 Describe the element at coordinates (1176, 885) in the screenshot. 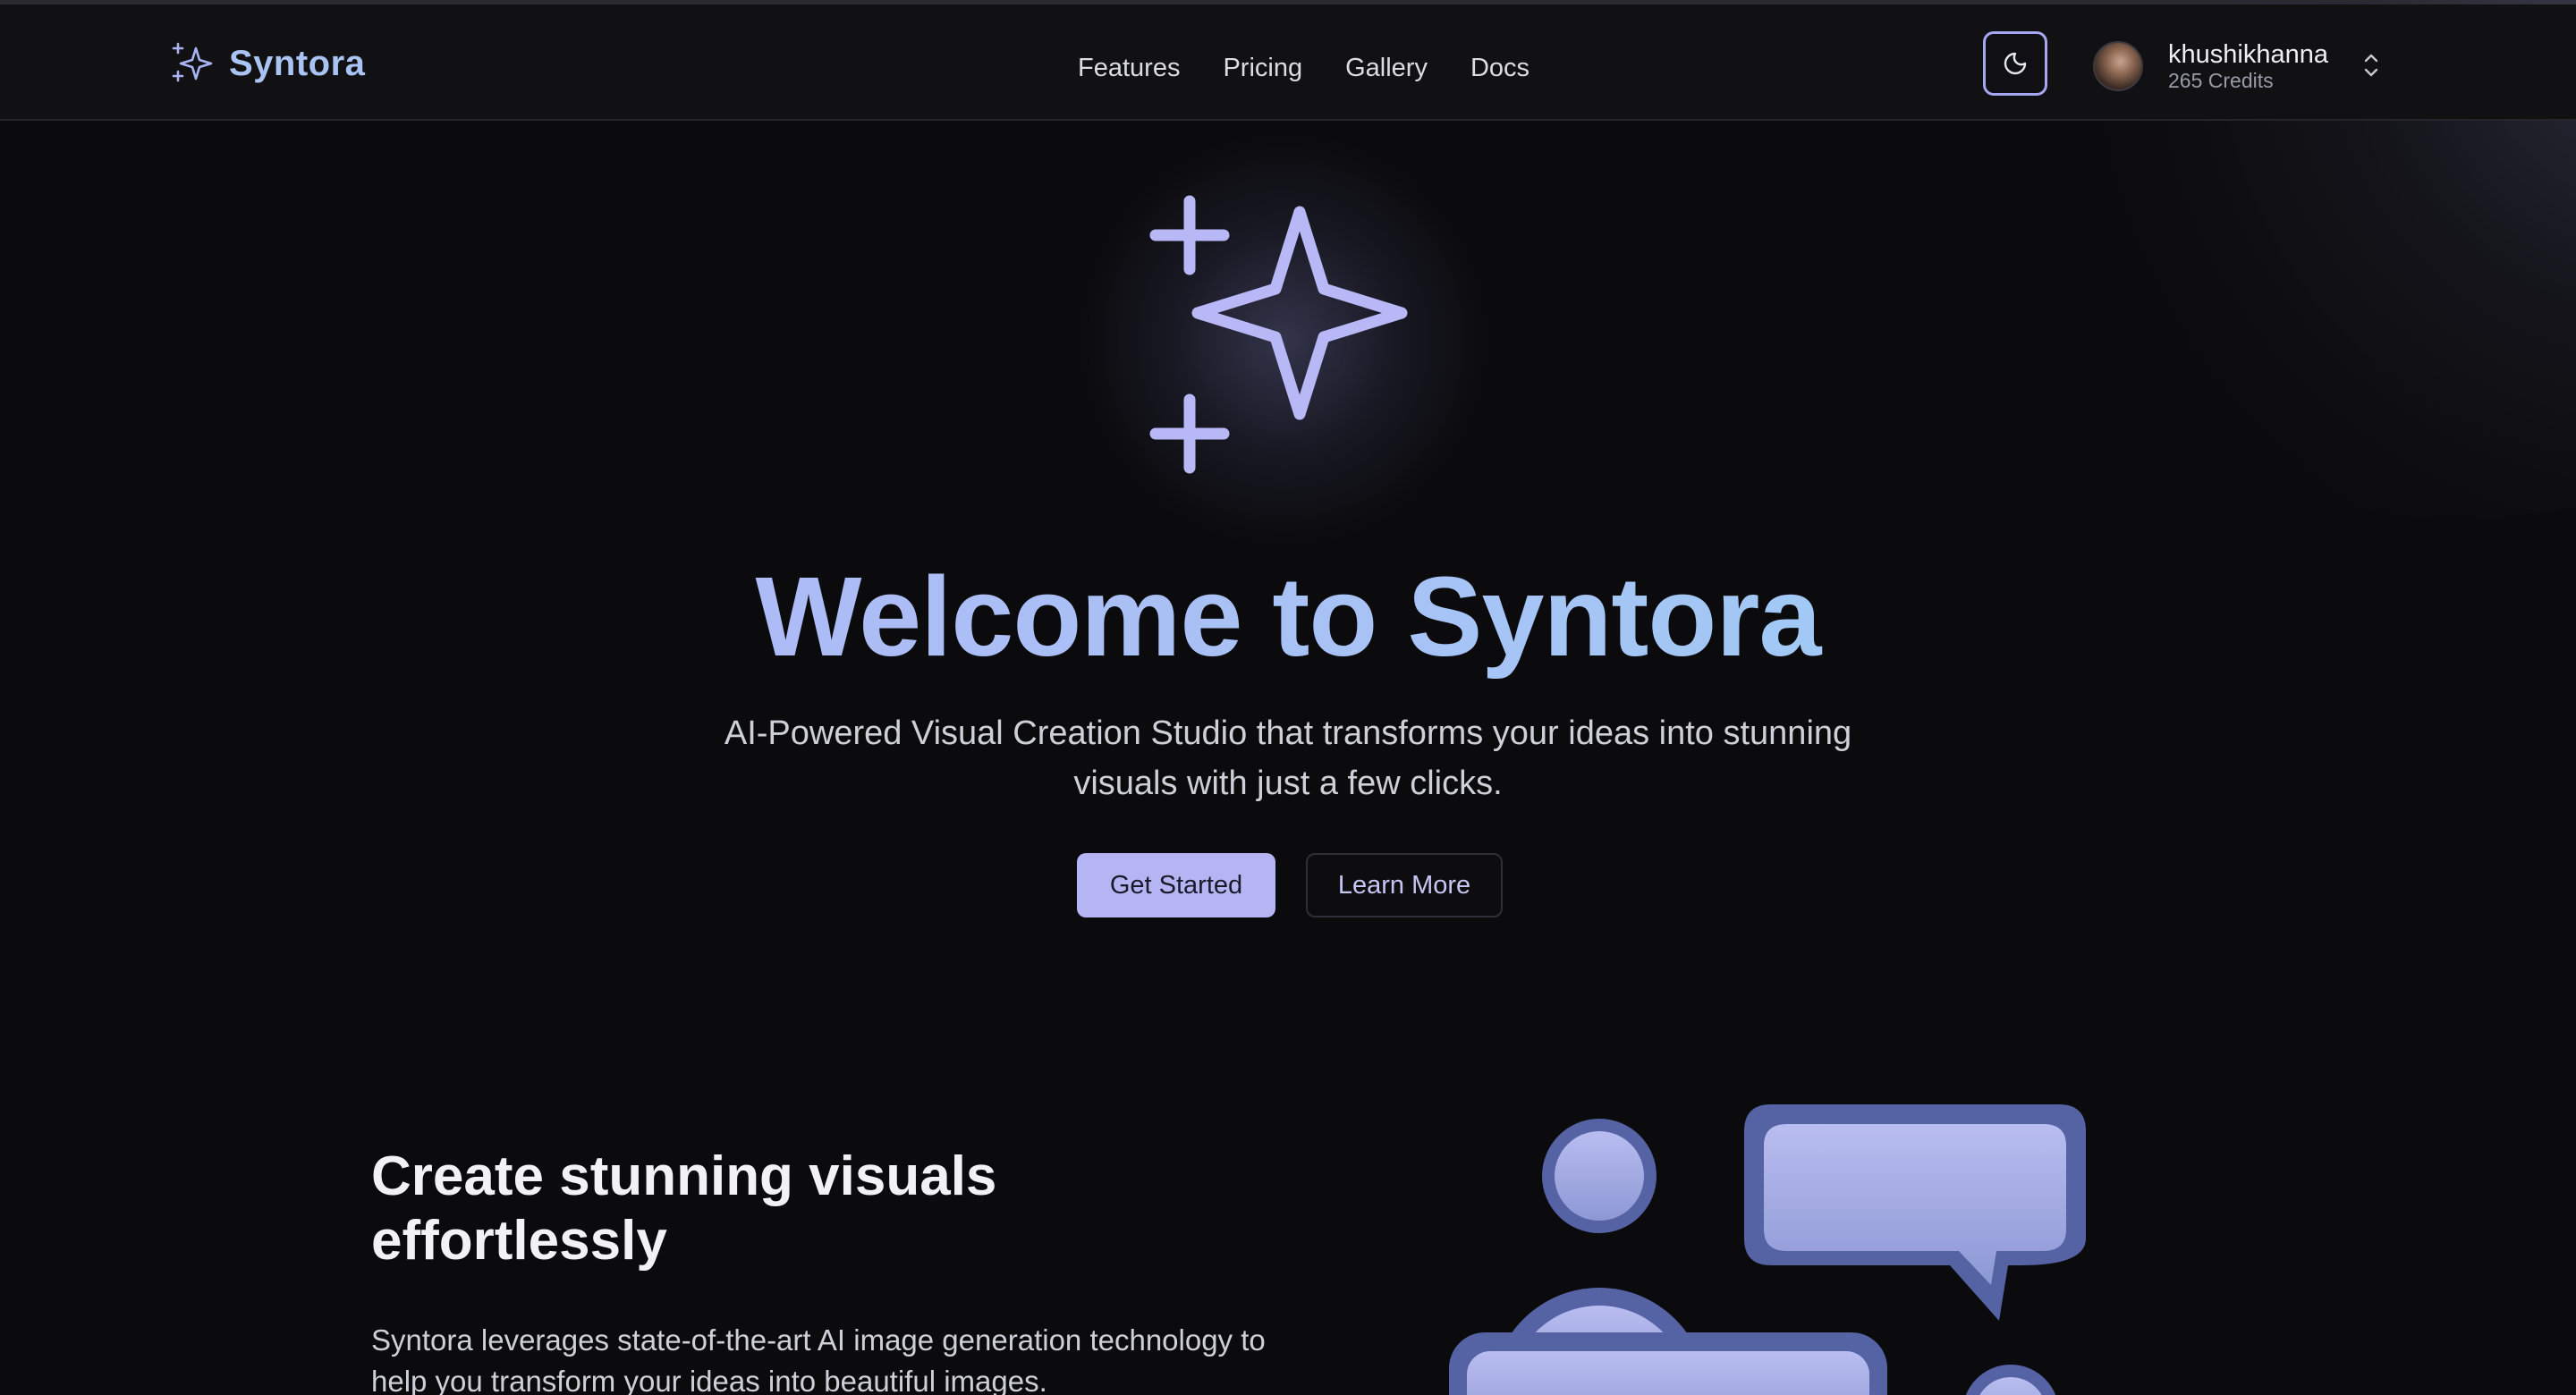

I see `get-started-button: Get Started` at that location.